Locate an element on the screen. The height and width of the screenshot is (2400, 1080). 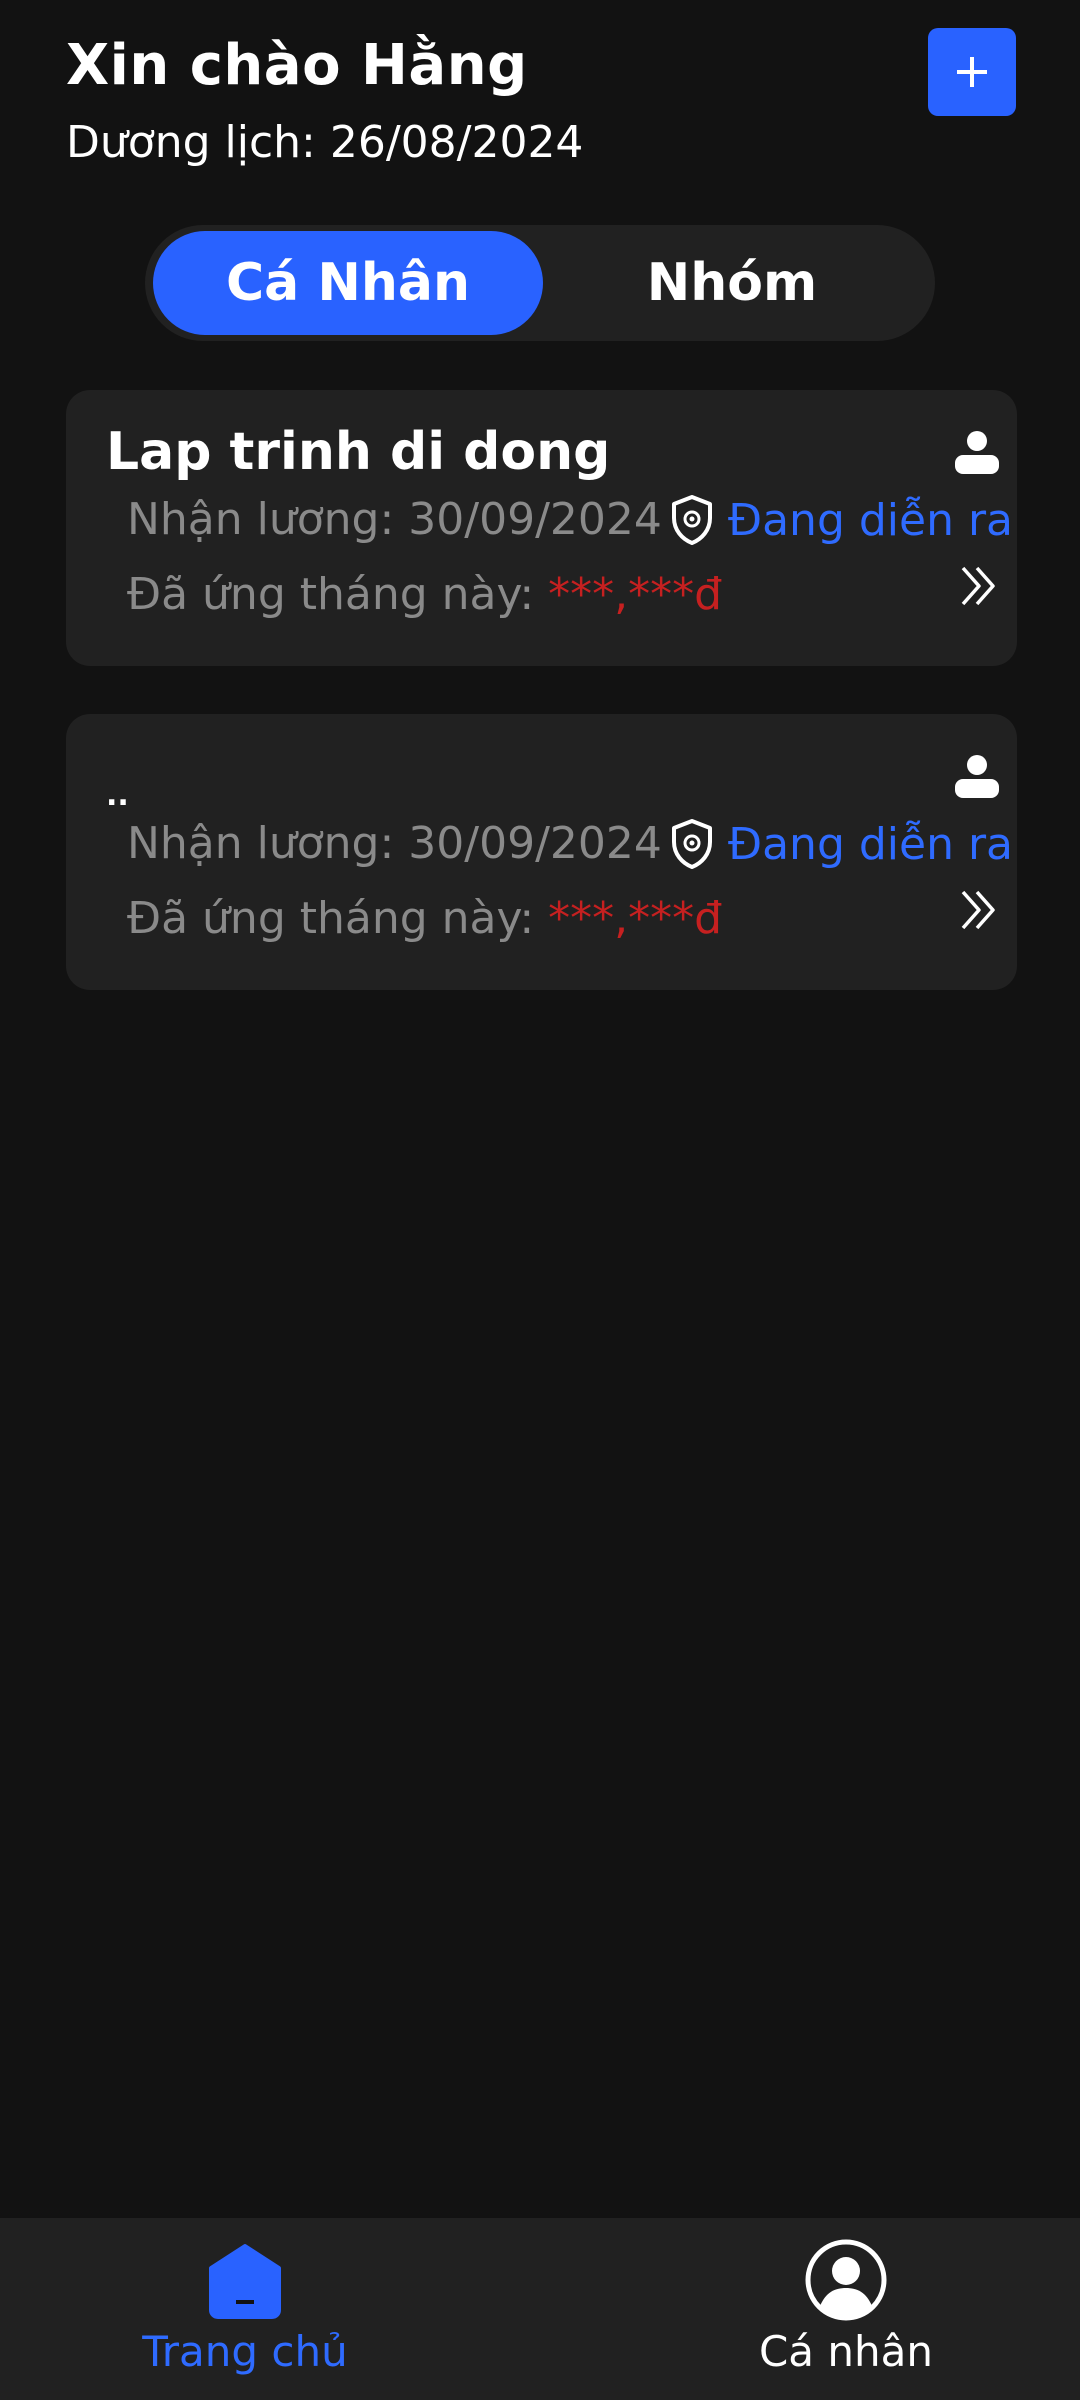
add-button is located at coordinates (972, 72).